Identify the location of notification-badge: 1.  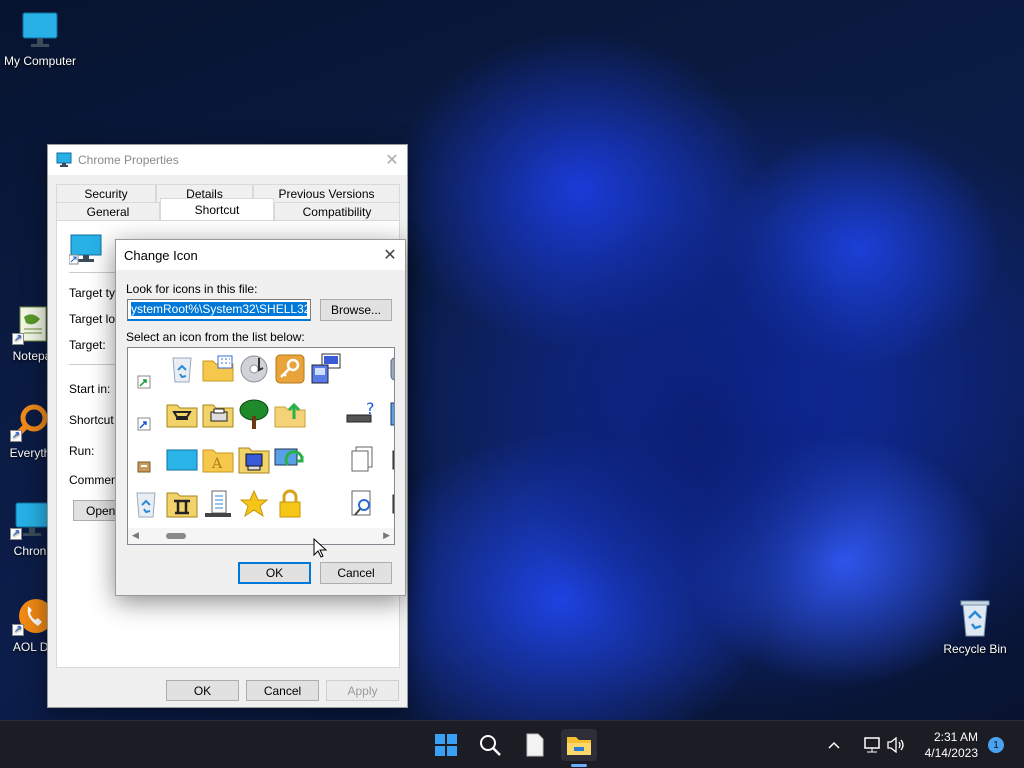
(996, 745).